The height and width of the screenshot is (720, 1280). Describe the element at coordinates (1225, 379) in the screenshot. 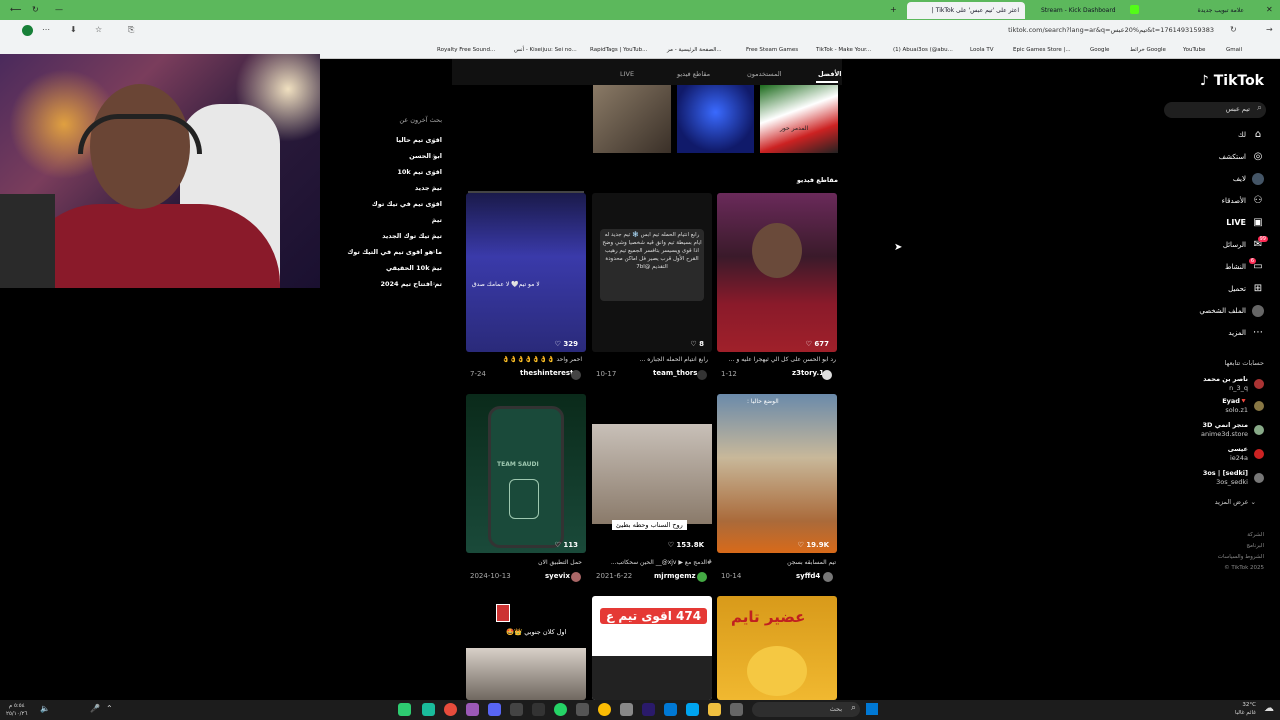

I see `following-name: ناصر بن محمد` at that location.